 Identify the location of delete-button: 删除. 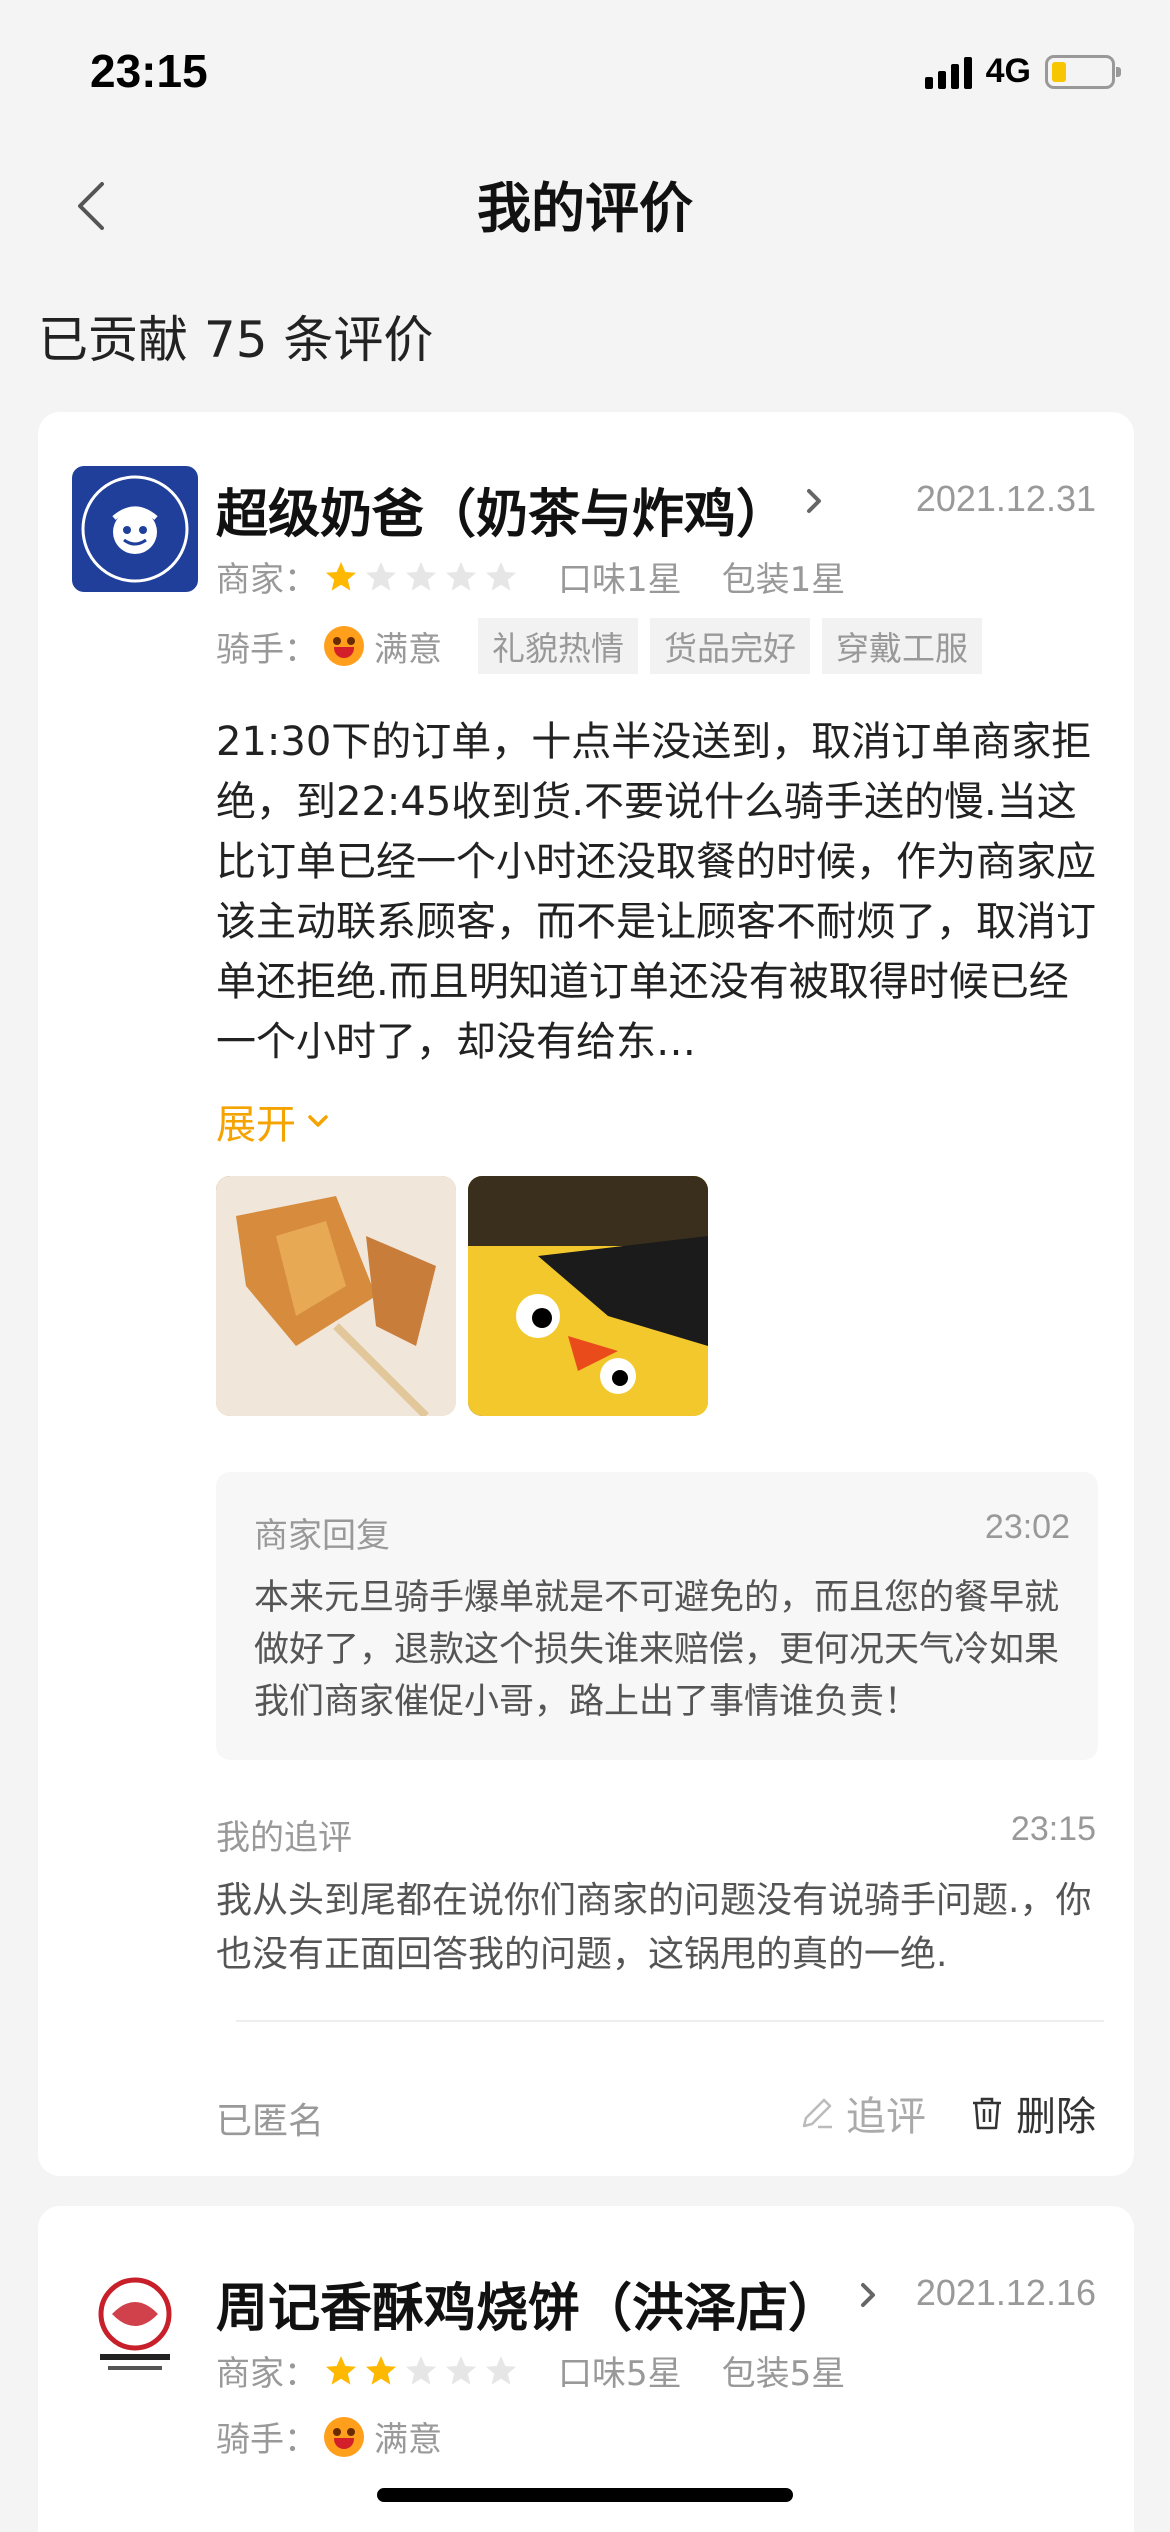
(1032, 2113).